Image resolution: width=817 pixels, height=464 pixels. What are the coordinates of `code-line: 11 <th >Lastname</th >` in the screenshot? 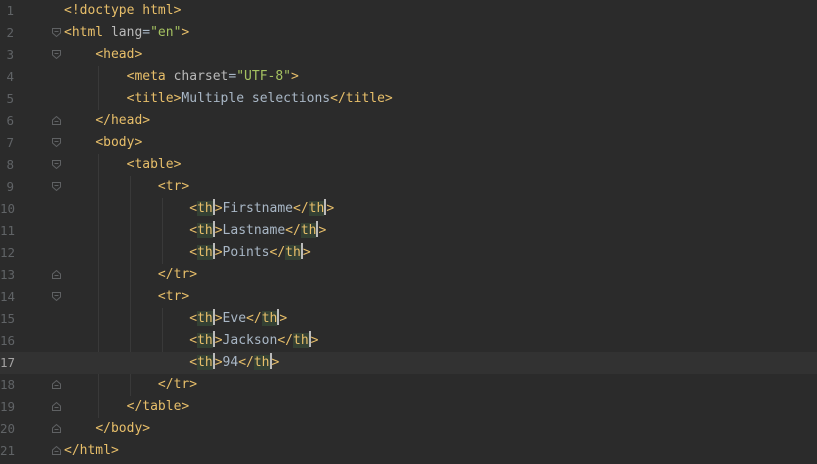 It's located at (408, 231).